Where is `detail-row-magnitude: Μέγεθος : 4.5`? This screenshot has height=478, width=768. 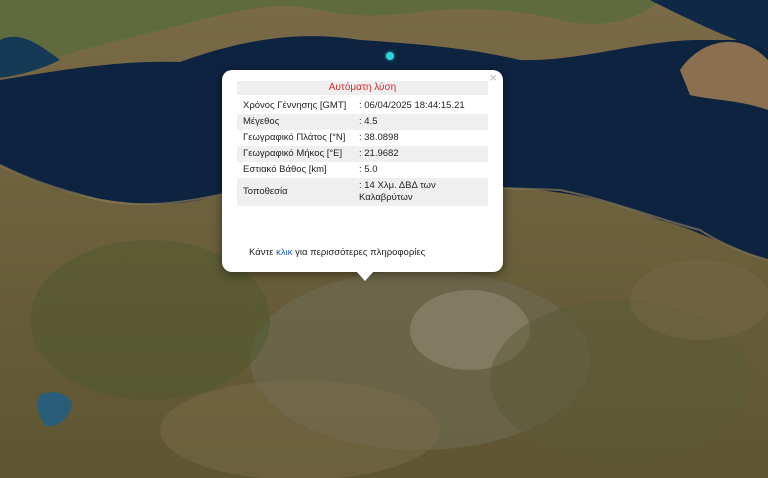
detail-row-magnitude: Μέγεθος : 4.5 is located at coordinates (362, 122).